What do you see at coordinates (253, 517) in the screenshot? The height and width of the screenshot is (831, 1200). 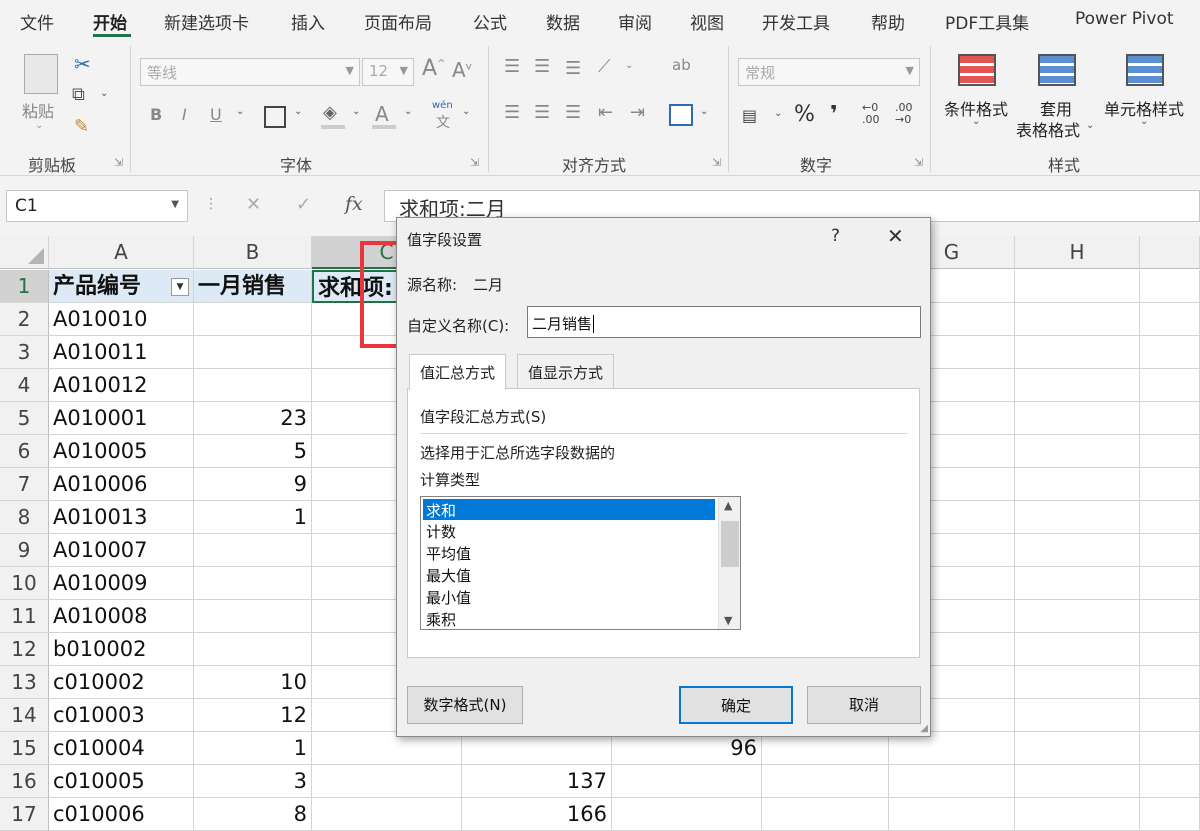 I see `grid-cell: 1` at bounding box center [253, 517].